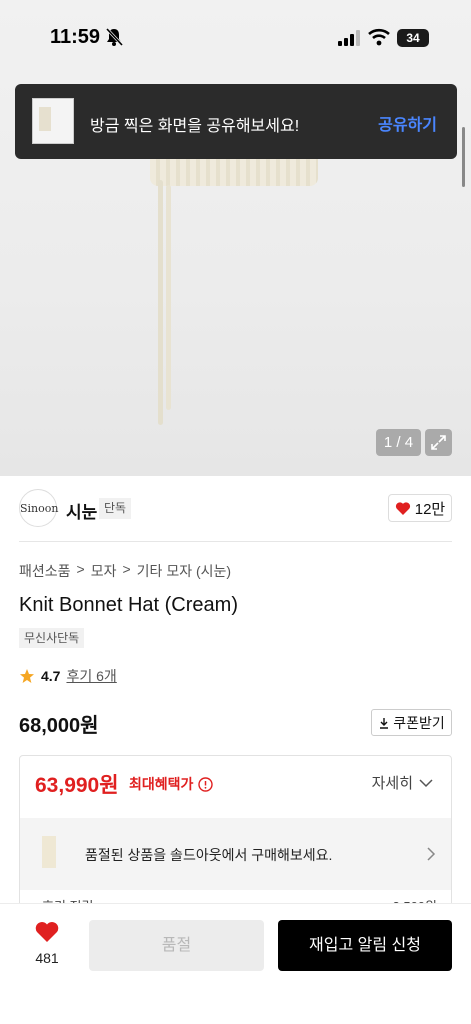  I want to click on coupon-button: 쿠폰받기, so click(411, 722).